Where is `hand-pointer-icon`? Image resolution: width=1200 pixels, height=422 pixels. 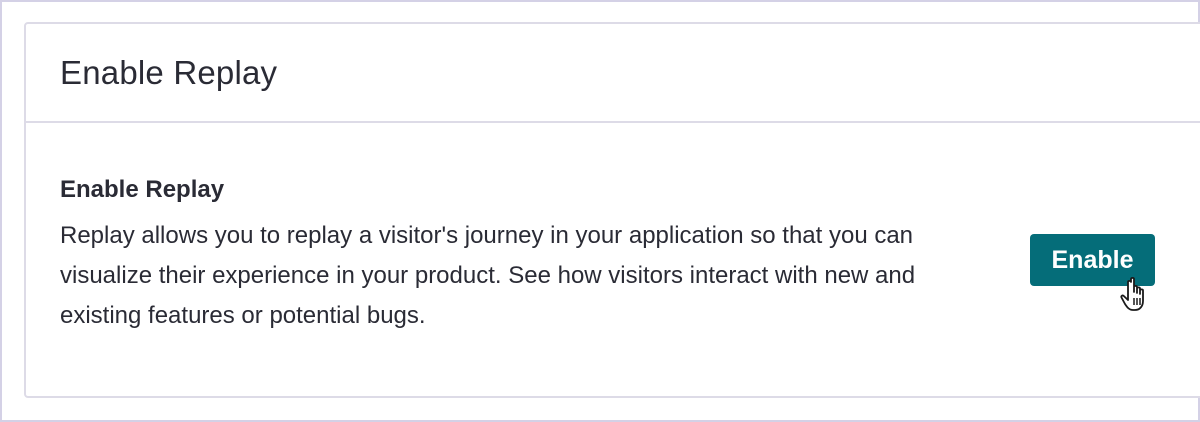
hand-pointer-icon is located at coordinates (1132, 293).